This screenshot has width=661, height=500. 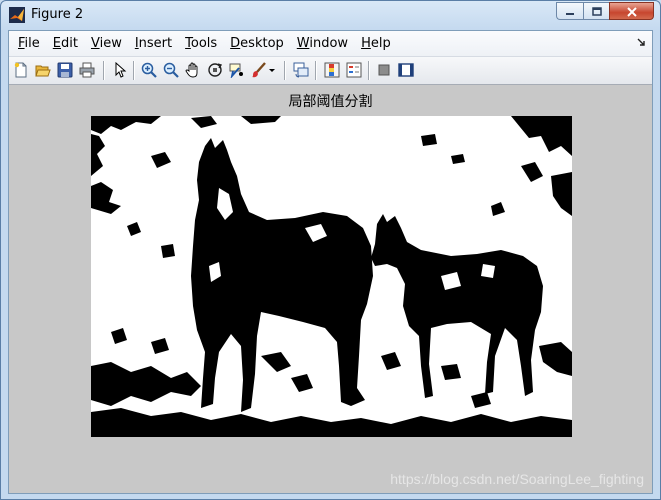 I want to click on axes-title: 局部阈值分割, so click(x=330, y=102).